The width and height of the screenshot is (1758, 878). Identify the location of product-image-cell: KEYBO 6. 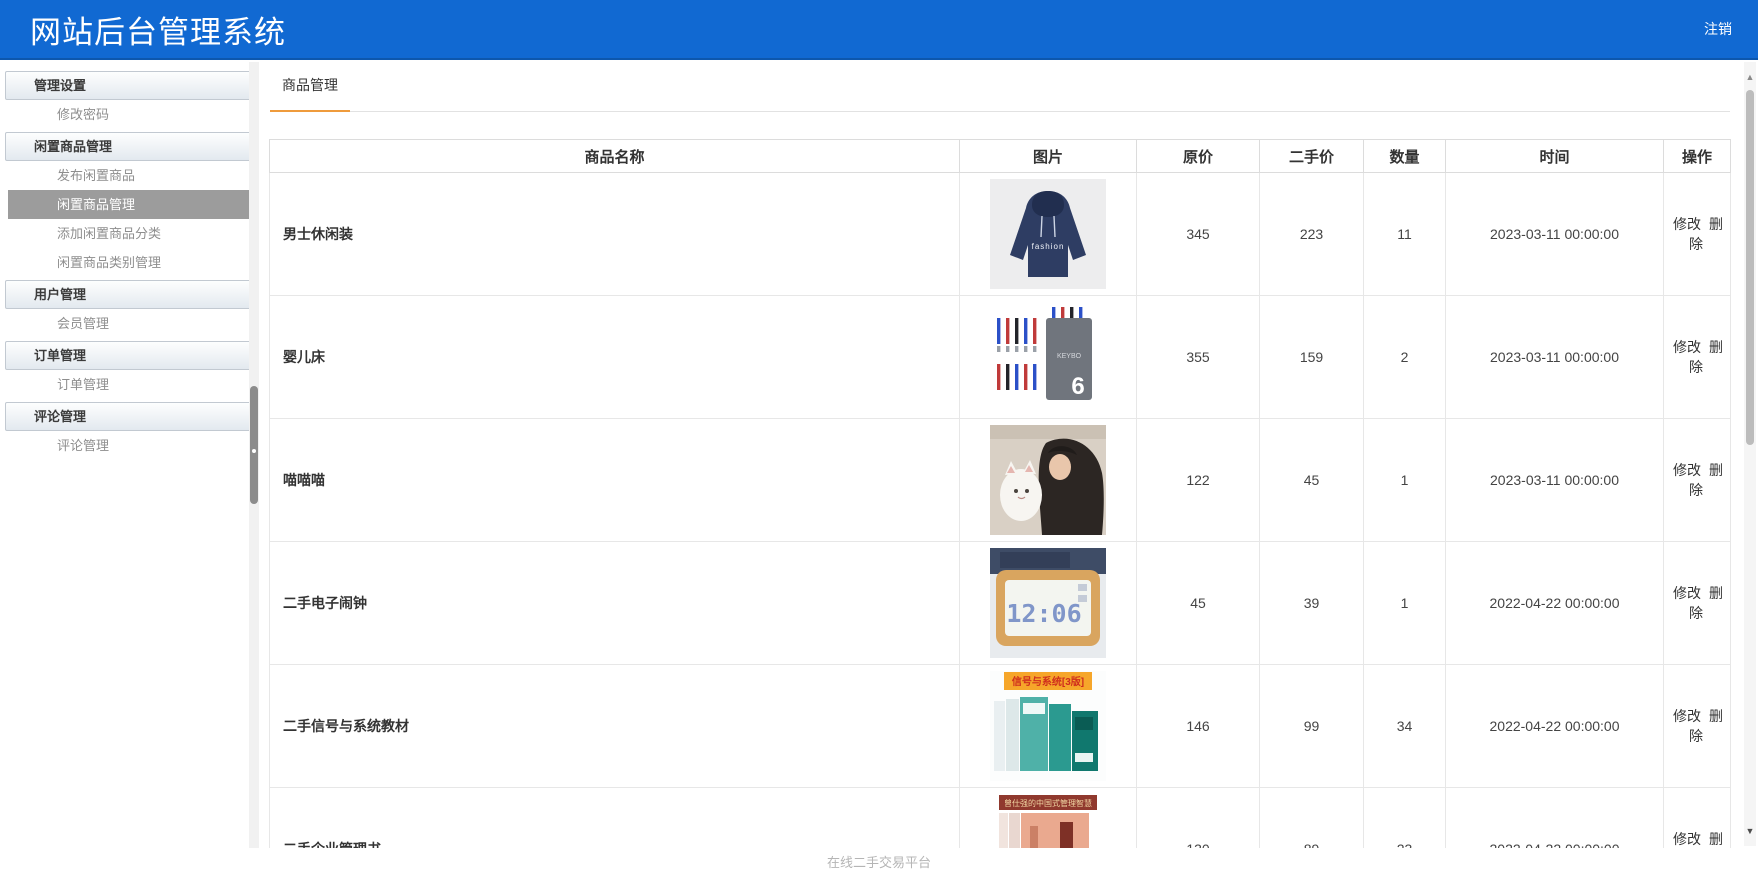
(1048, 357).